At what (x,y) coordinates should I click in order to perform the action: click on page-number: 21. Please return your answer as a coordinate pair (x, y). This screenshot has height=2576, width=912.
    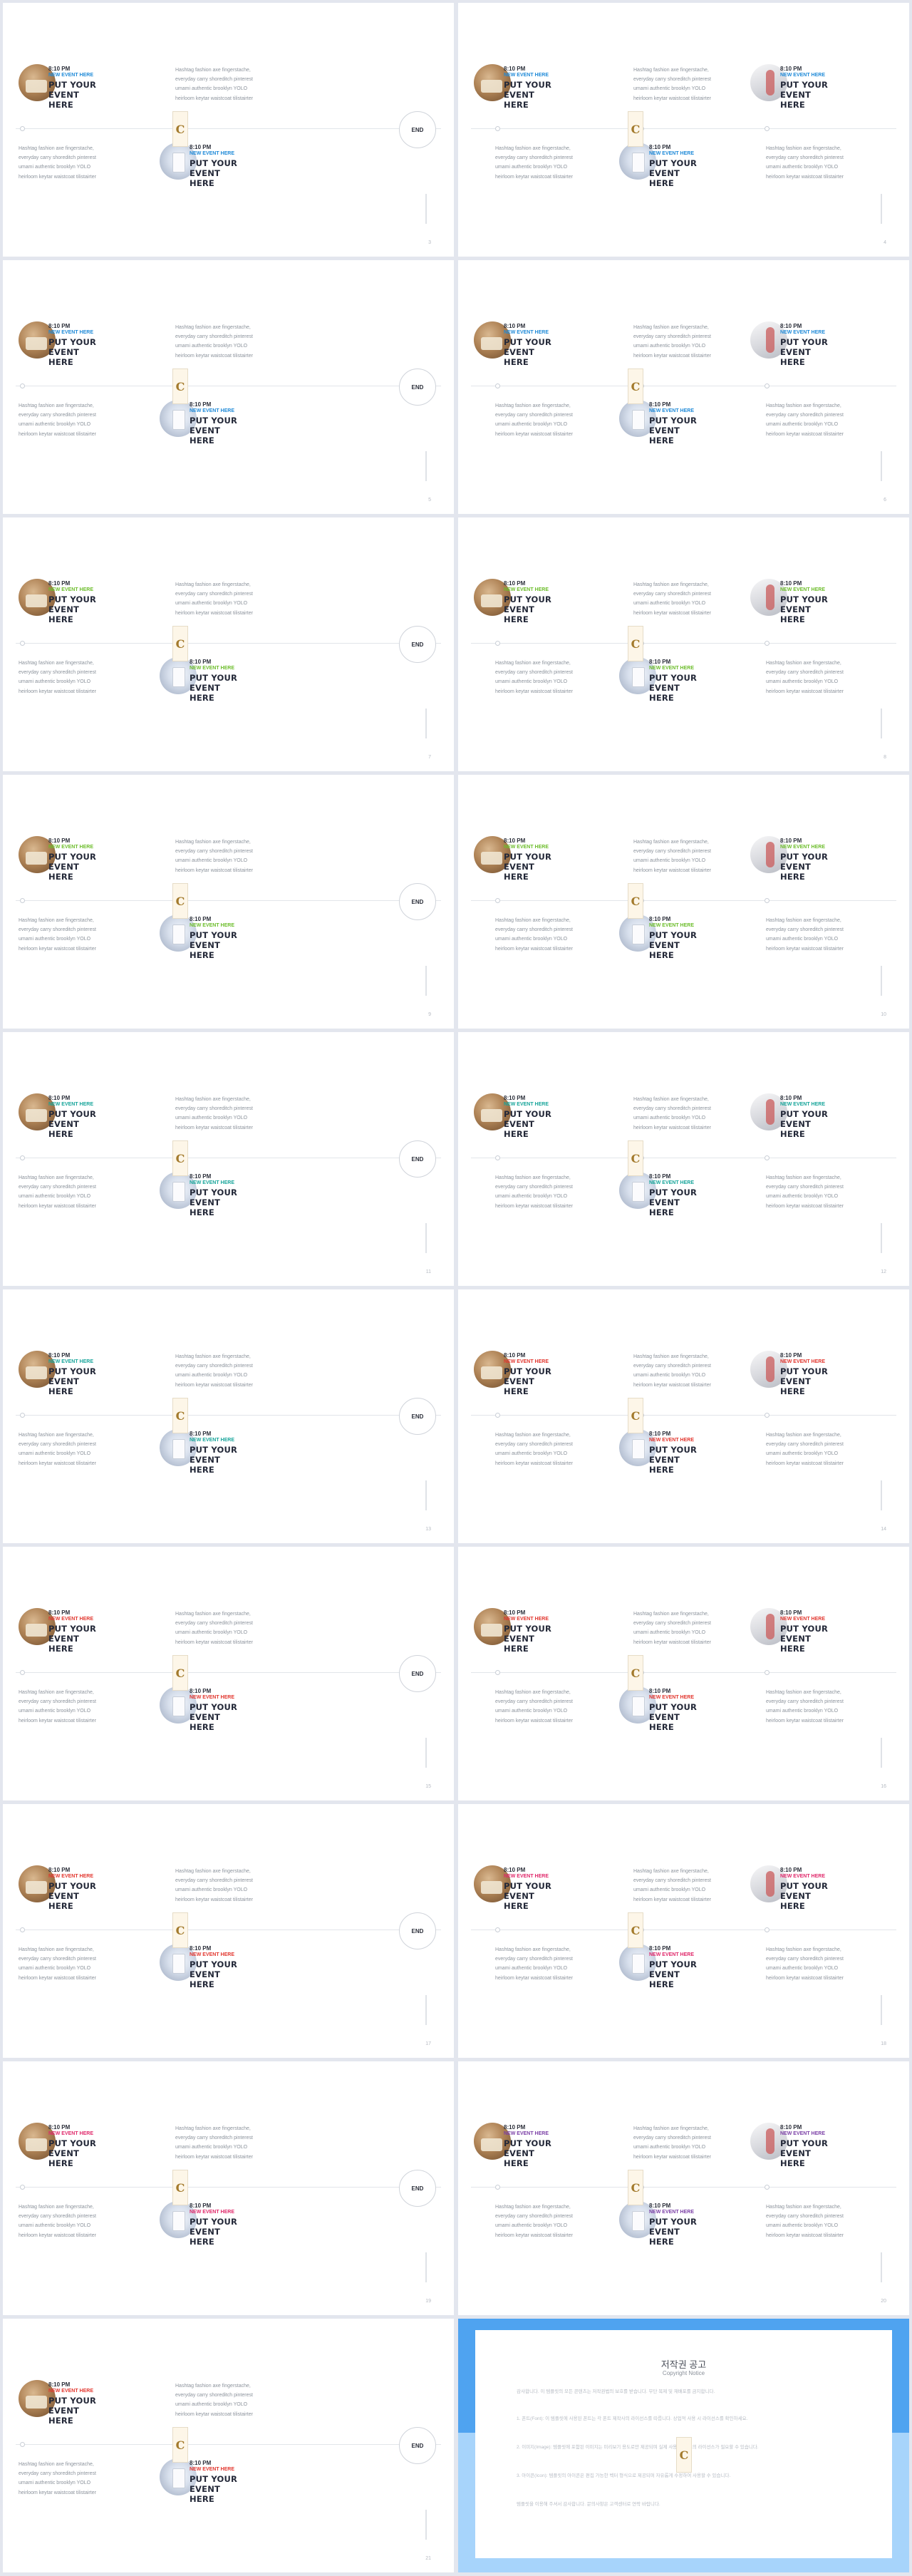
    Looking at the image, I should click on (428, 2558).